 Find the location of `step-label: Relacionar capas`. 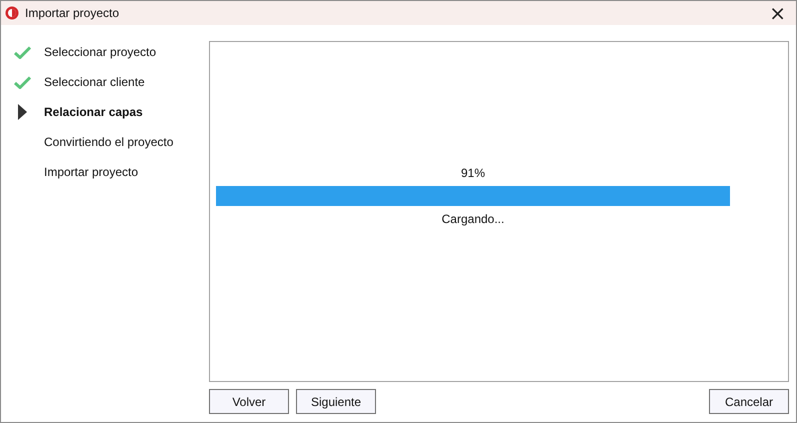

step-label: Relacionar capas is located at coordinates (93, 112).